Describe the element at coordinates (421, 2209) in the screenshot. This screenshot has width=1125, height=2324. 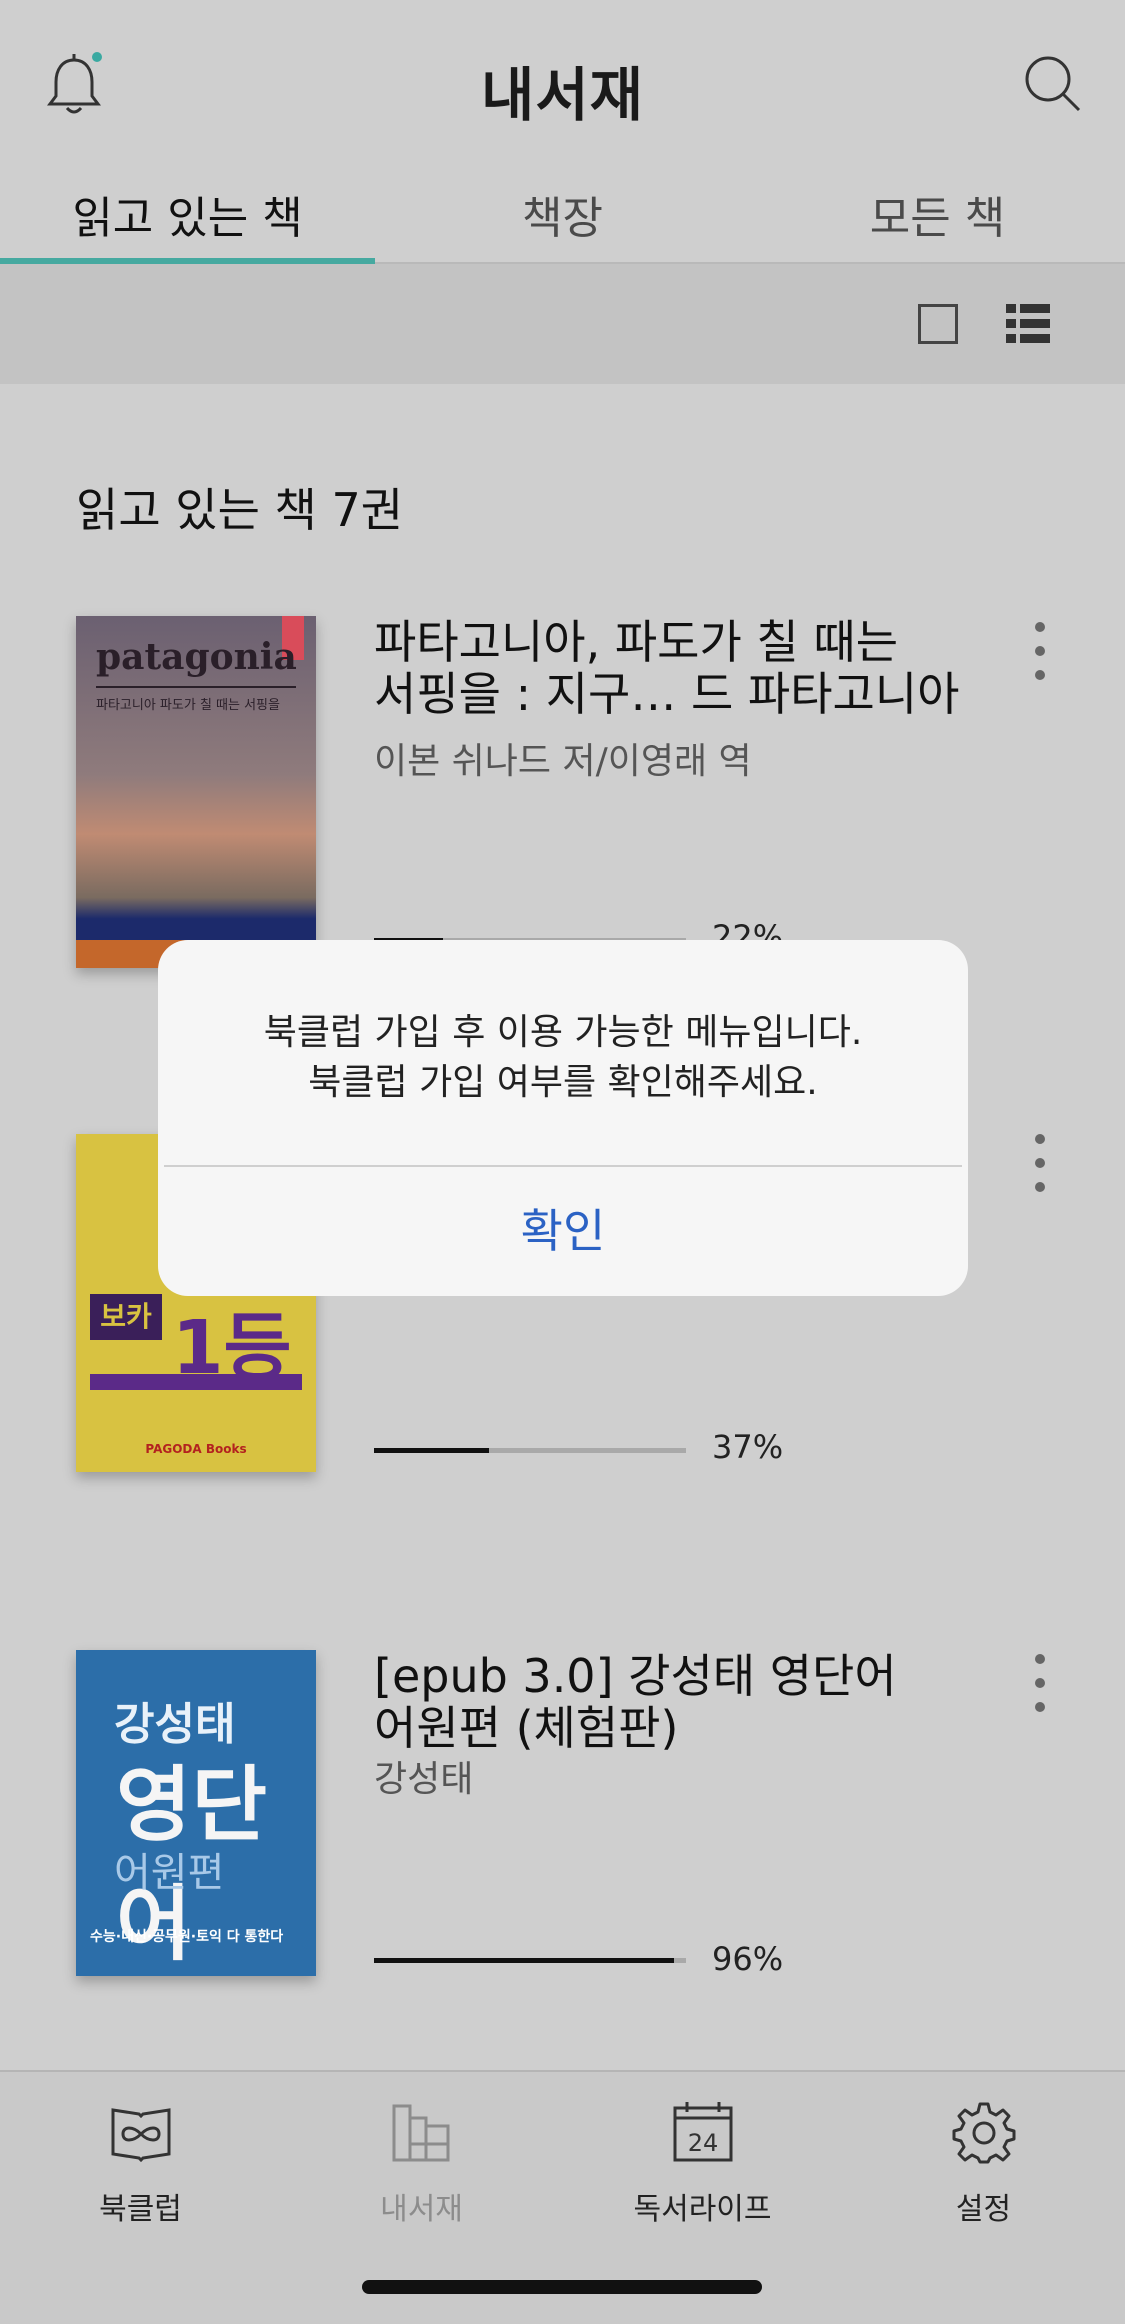
I see `nav-label: 내서재` at that location.